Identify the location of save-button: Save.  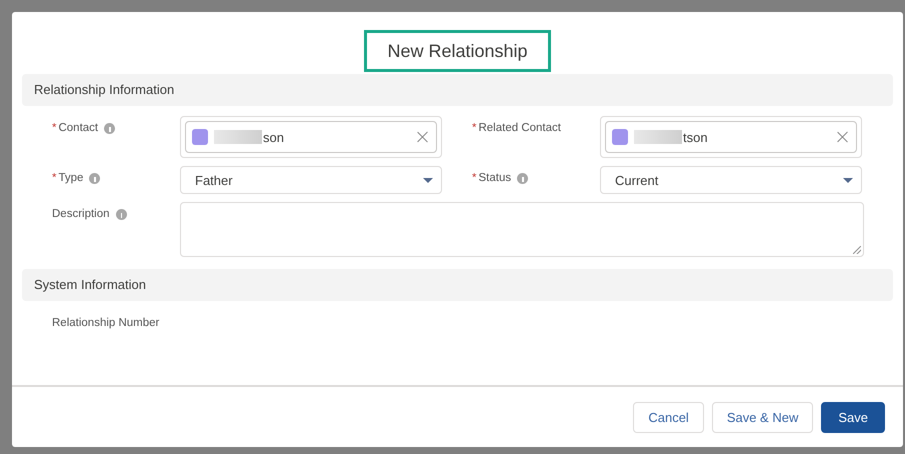
(853, 417).